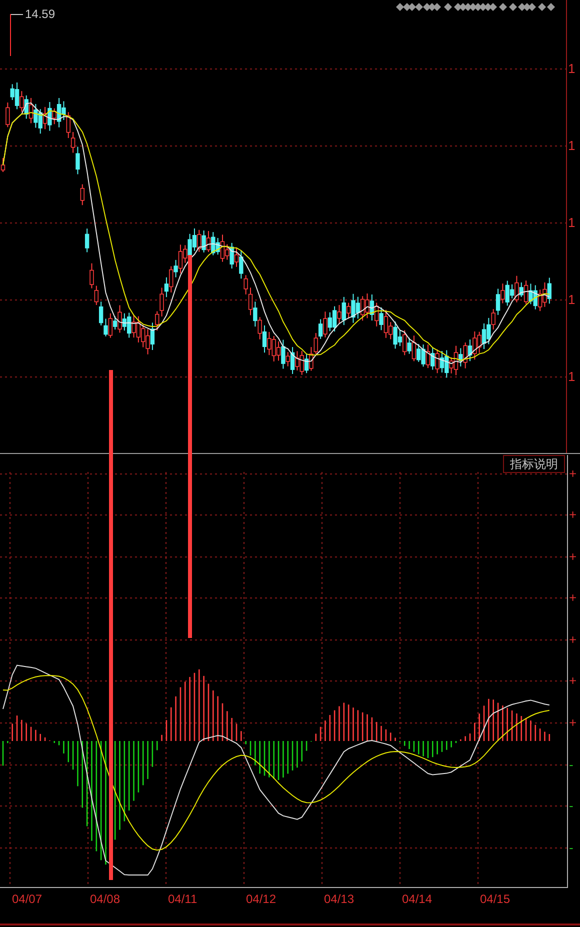 Image resolution: width=580 pixels, height=927 pixels. I want to click on date-label: 04/15, so click(495, 899).